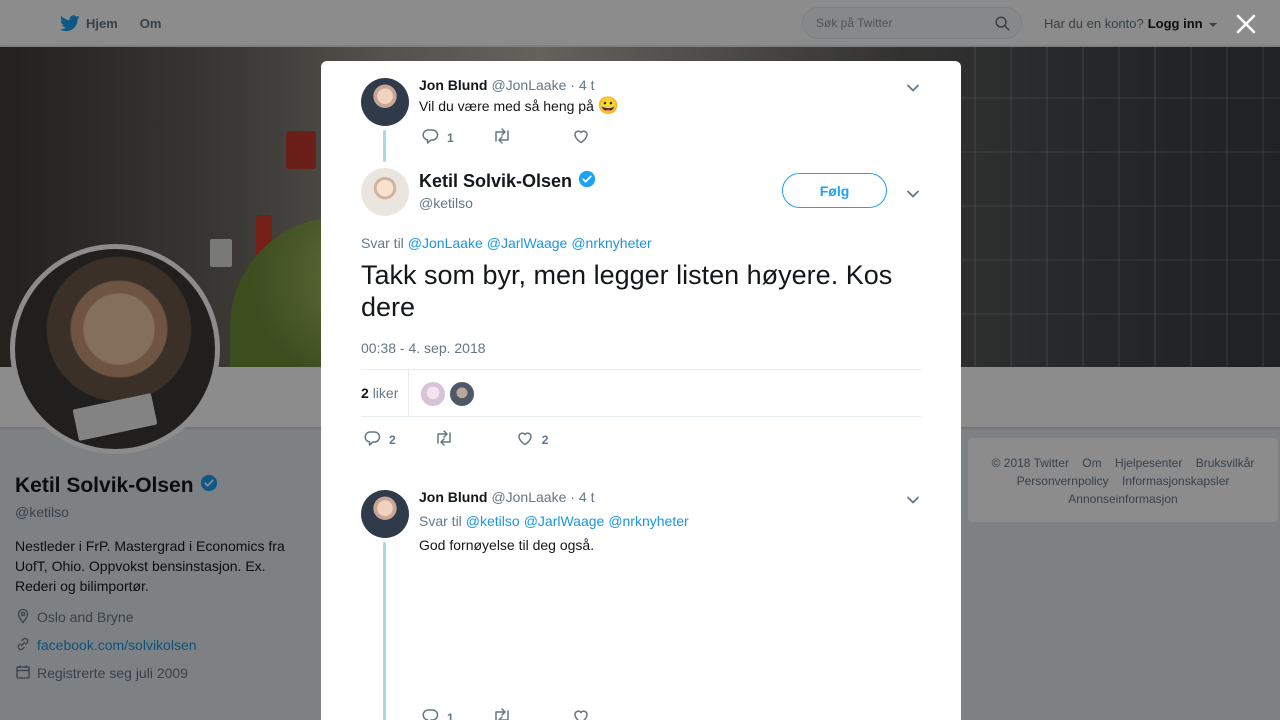 Image resolution: width=1280 pixels, height=720 pixels. I want to click on like-count: 2, so click(545, 439).